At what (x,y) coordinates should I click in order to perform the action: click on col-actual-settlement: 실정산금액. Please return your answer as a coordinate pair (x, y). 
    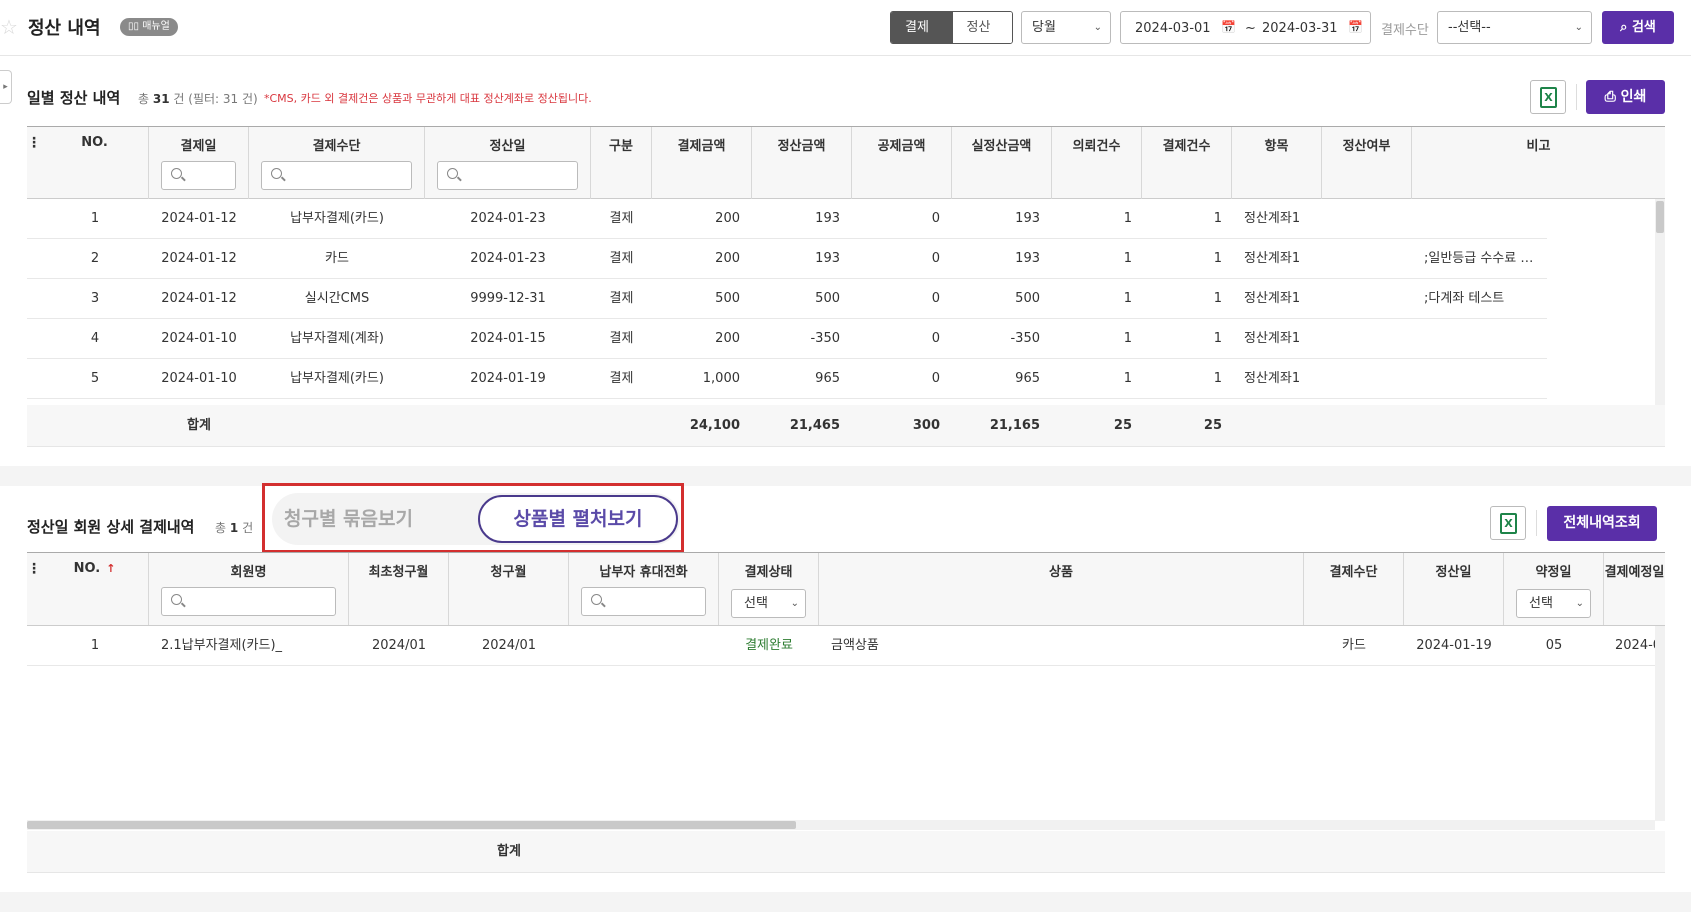
    Looking at the image, I should click on (1002, 163).